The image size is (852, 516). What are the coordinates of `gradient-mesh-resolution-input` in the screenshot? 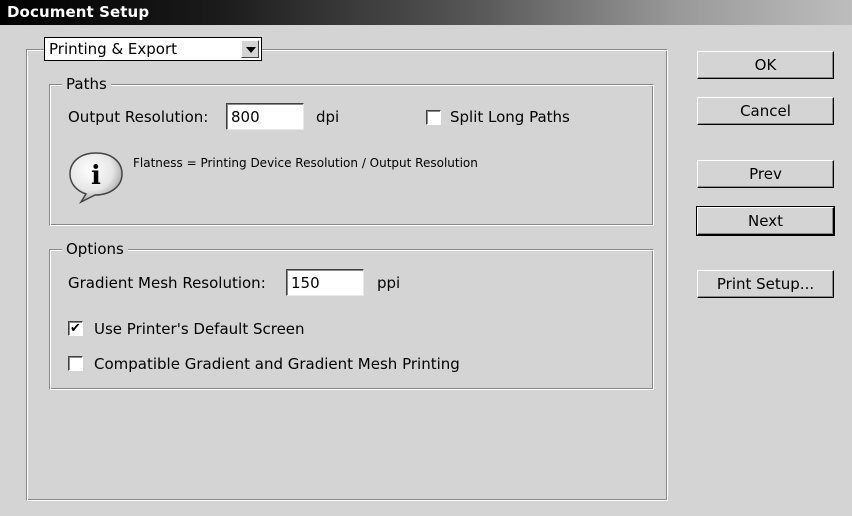 It's located at (325, 282).